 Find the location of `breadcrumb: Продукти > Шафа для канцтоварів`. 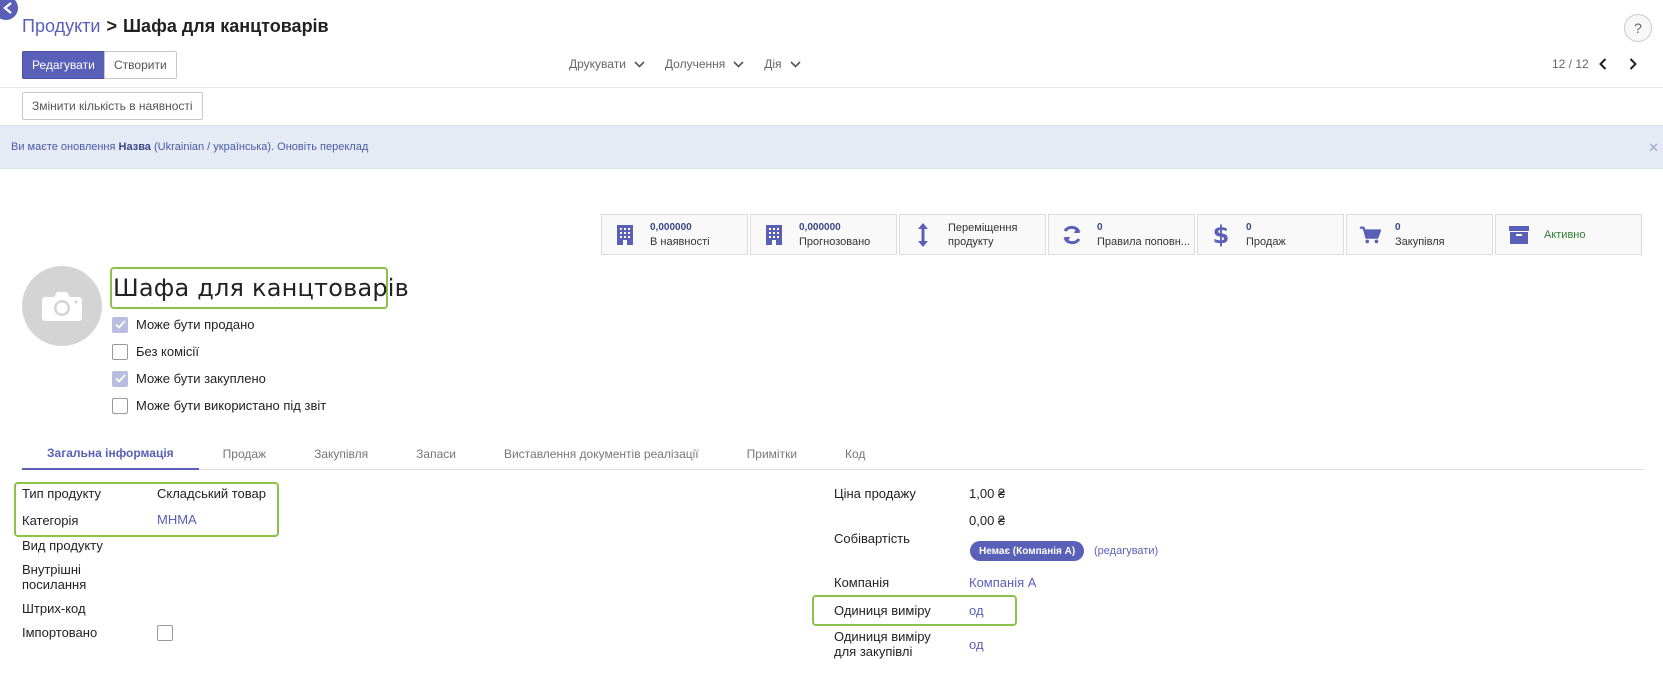

breadcrumb: Продукти > Шафа для канцтоварів is located at coordinates (175, 26).